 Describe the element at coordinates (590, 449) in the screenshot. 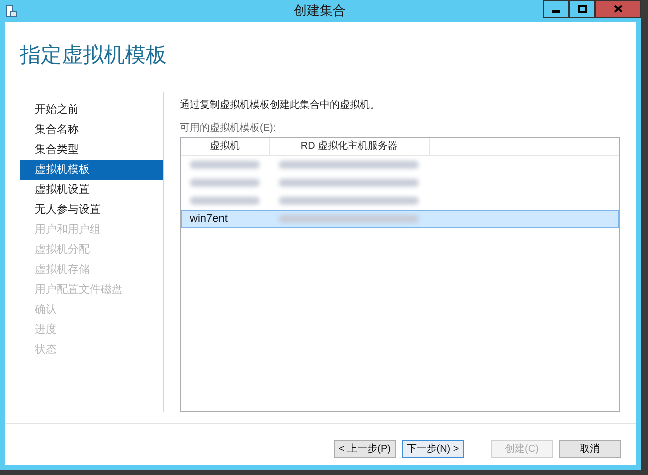

I see `dialog-button: 取消` at that location.